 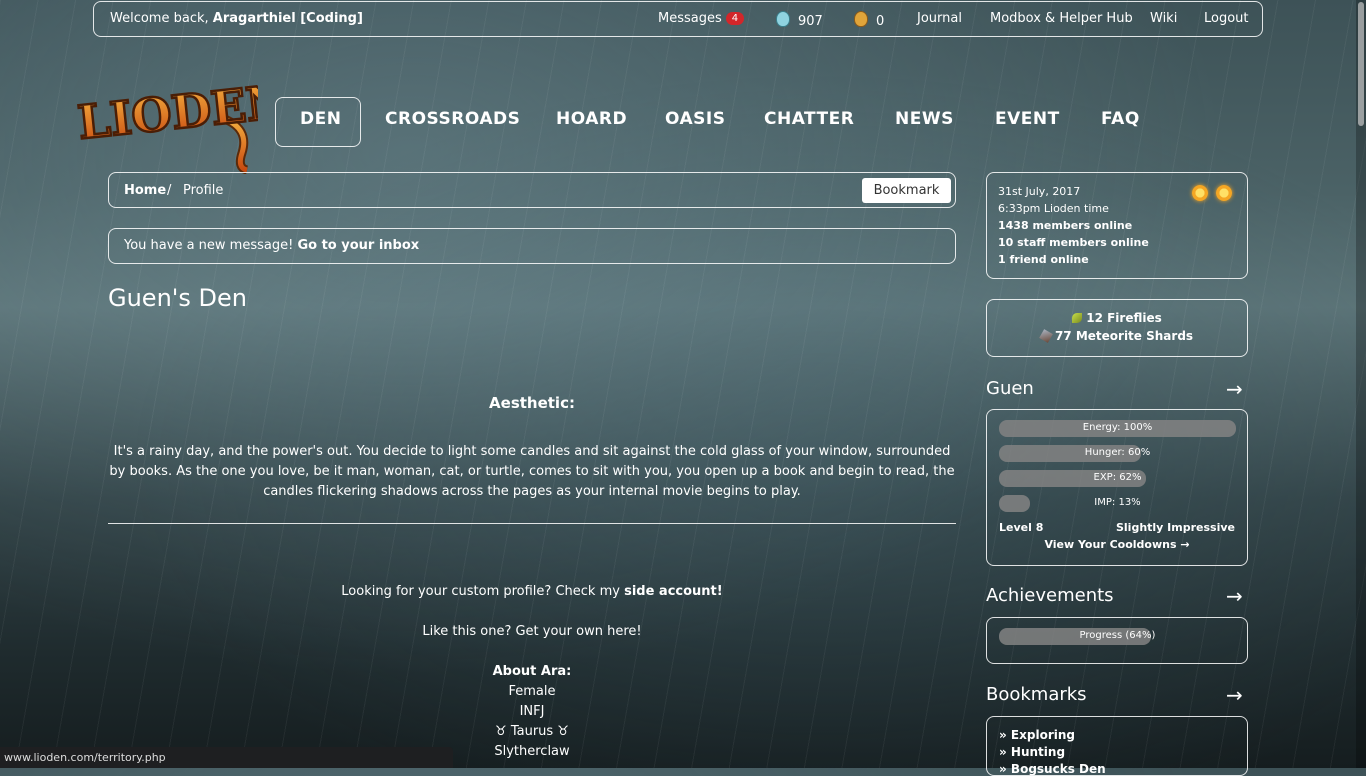 What do you see at coordinates (735, 18) in the screenshot?
I see `messages-count-badge: 4` at bounding box center [735, 18].